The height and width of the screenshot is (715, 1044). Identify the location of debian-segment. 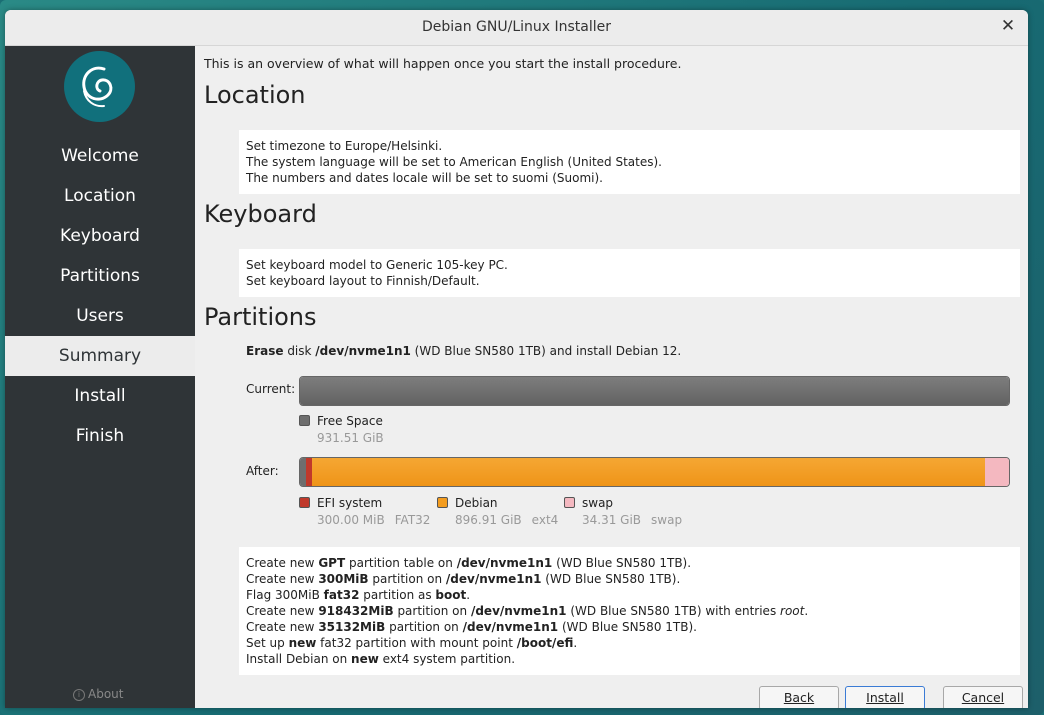
(648, 472).